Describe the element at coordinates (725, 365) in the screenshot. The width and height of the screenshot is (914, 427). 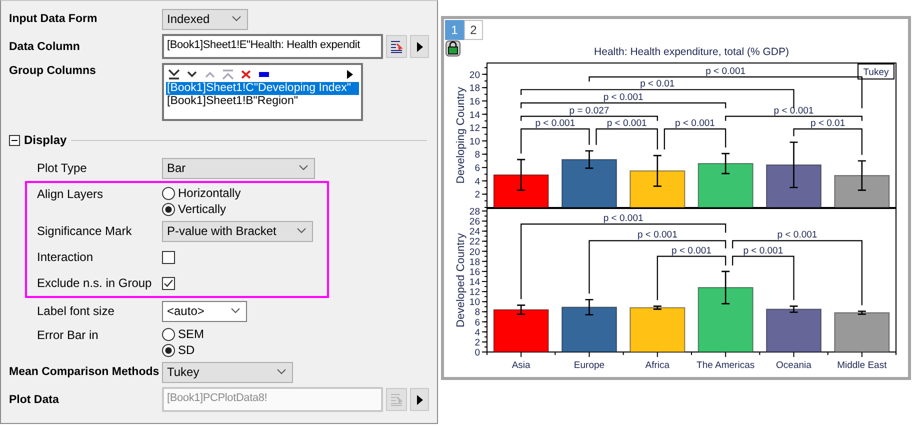
I see `category-label: The Americas` at that location.